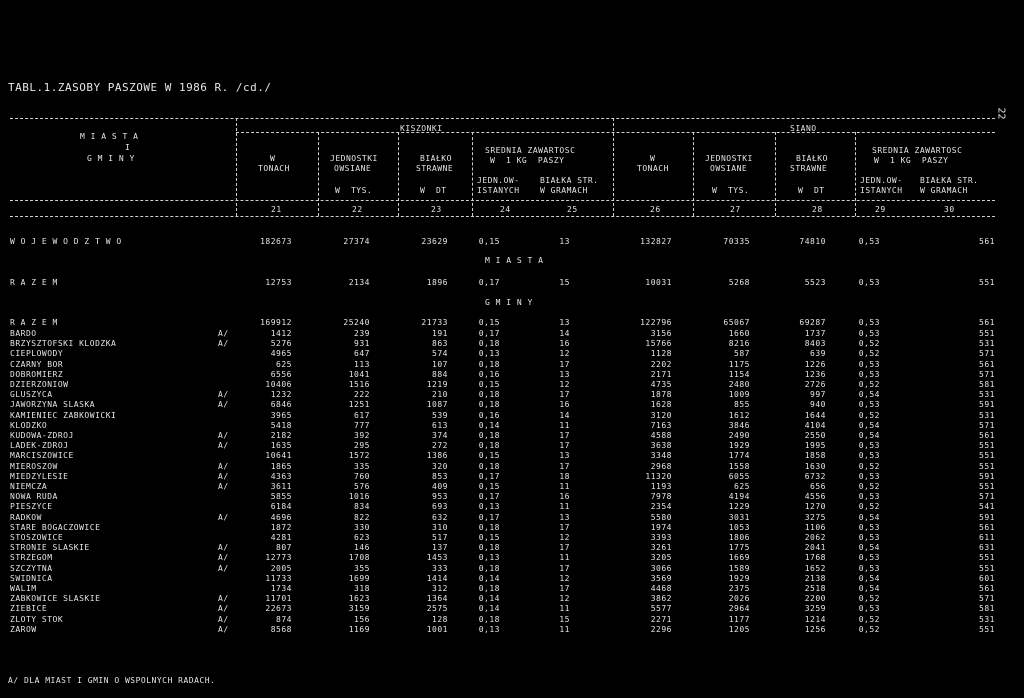  Describe the element at coordinates (815, 466) in the screenshot. I see `cell-col-28: 1630` at that location.